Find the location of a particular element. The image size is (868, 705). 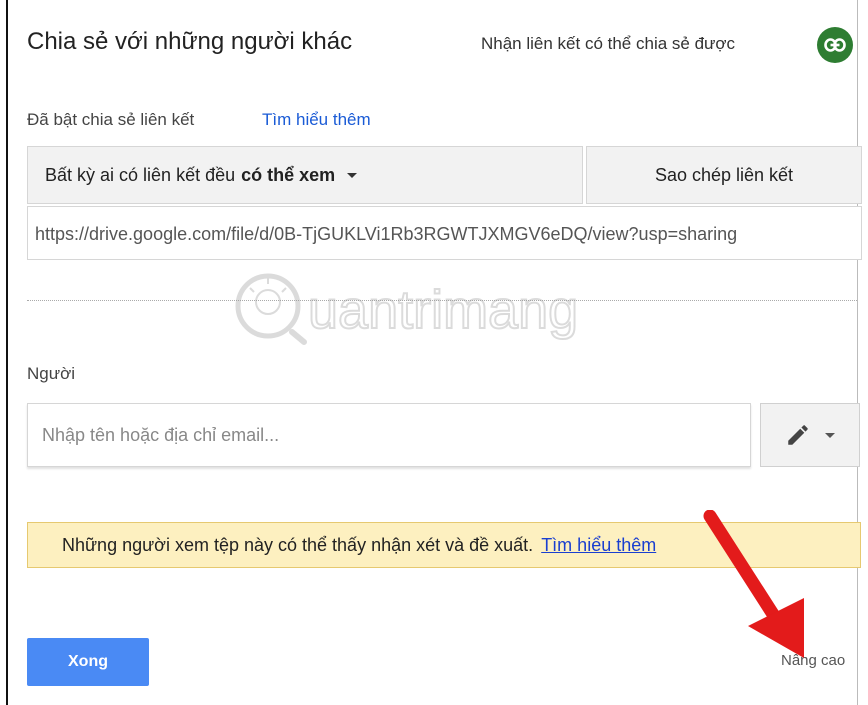

link-icon is located at coordinates (835, 45).